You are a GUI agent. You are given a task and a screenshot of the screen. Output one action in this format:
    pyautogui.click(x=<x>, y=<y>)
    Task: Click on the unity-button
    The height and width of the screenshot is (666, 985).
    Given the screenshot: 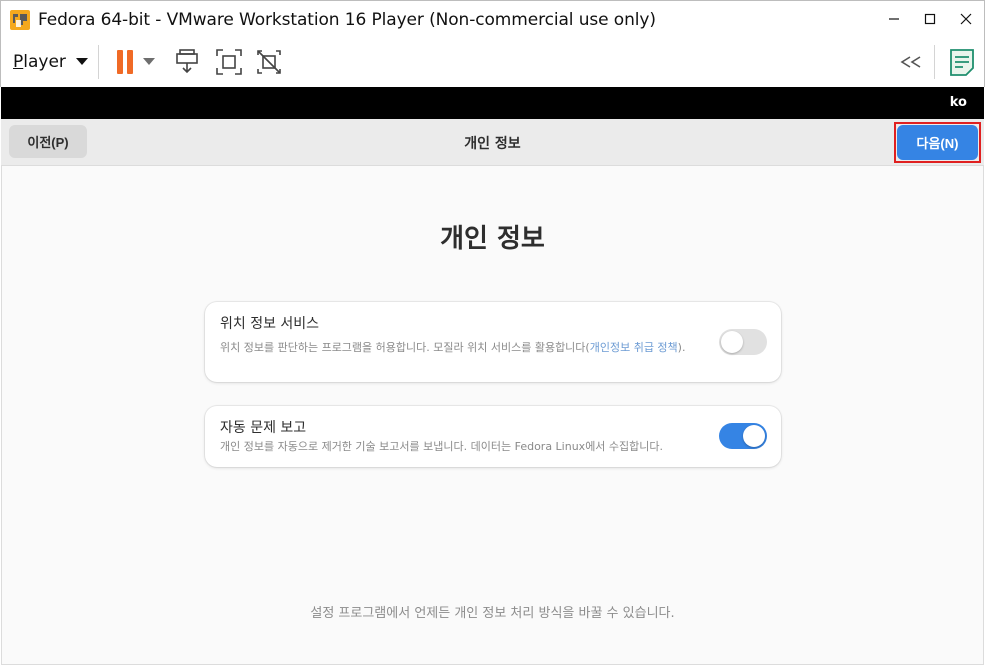 What is the action you would take?
    pyautogui.click(x=269, y=62)
    